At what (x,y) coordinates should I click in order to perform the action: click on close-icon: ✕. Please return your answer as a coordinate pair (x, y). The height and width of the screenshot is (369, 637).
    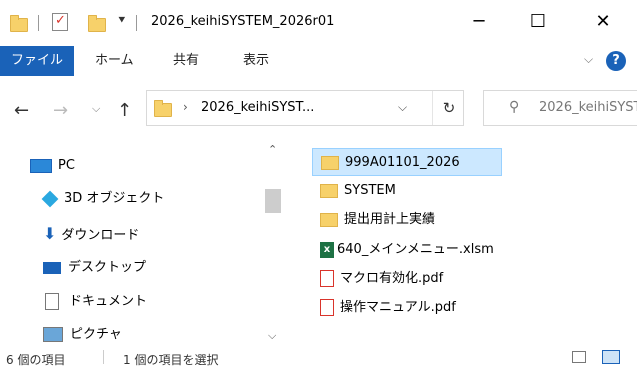
    Looking at the image, I should click on (603, 22).